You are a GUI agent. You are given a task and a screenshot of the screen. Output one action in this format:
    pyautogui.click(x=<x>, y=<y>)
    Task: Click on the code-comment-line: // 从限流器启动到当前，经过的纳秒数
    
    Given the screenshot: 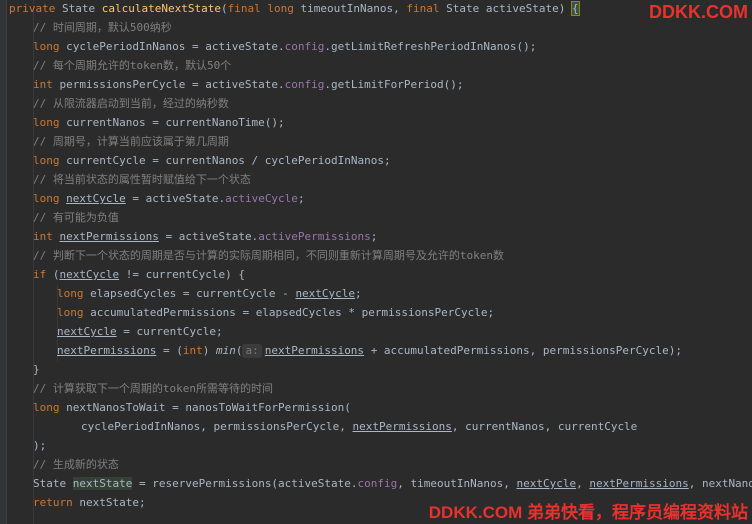 What is the action you would take?
    pyautogui.click(x=131, y=103)
    